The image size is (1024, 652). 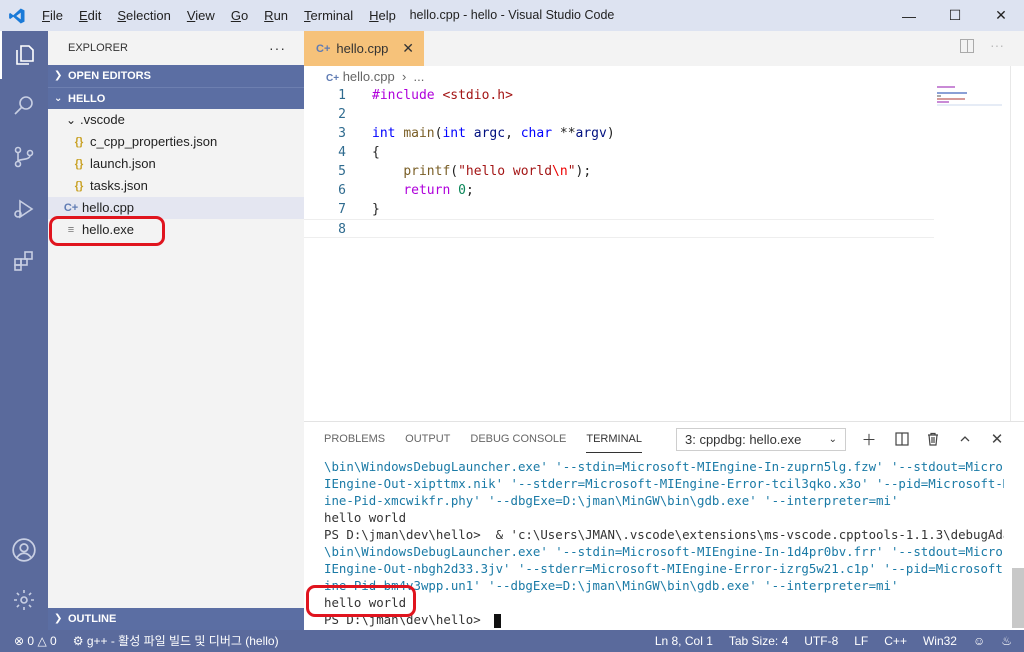 I want to click on line-number: 8, so click(x=342, y=229).